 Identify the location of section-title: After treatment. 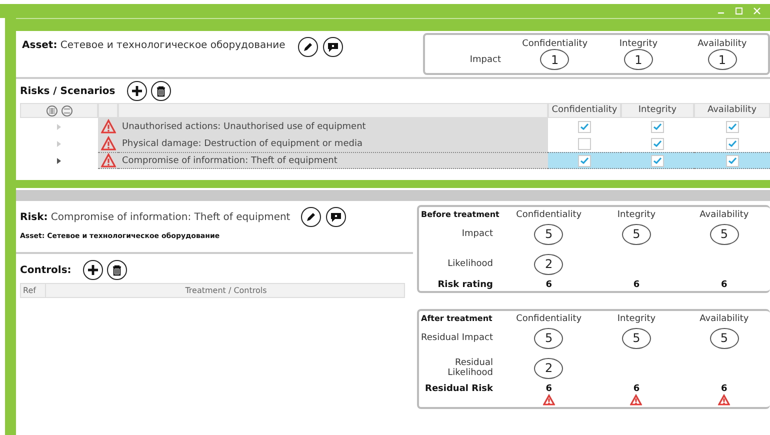
(457, 318).